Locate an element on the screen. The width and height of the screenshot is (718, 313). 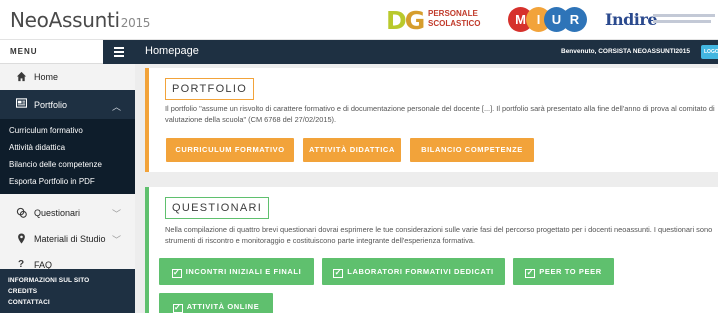
footer-link-contattaci: CONTATTACI is located at coordinates (29, 302).